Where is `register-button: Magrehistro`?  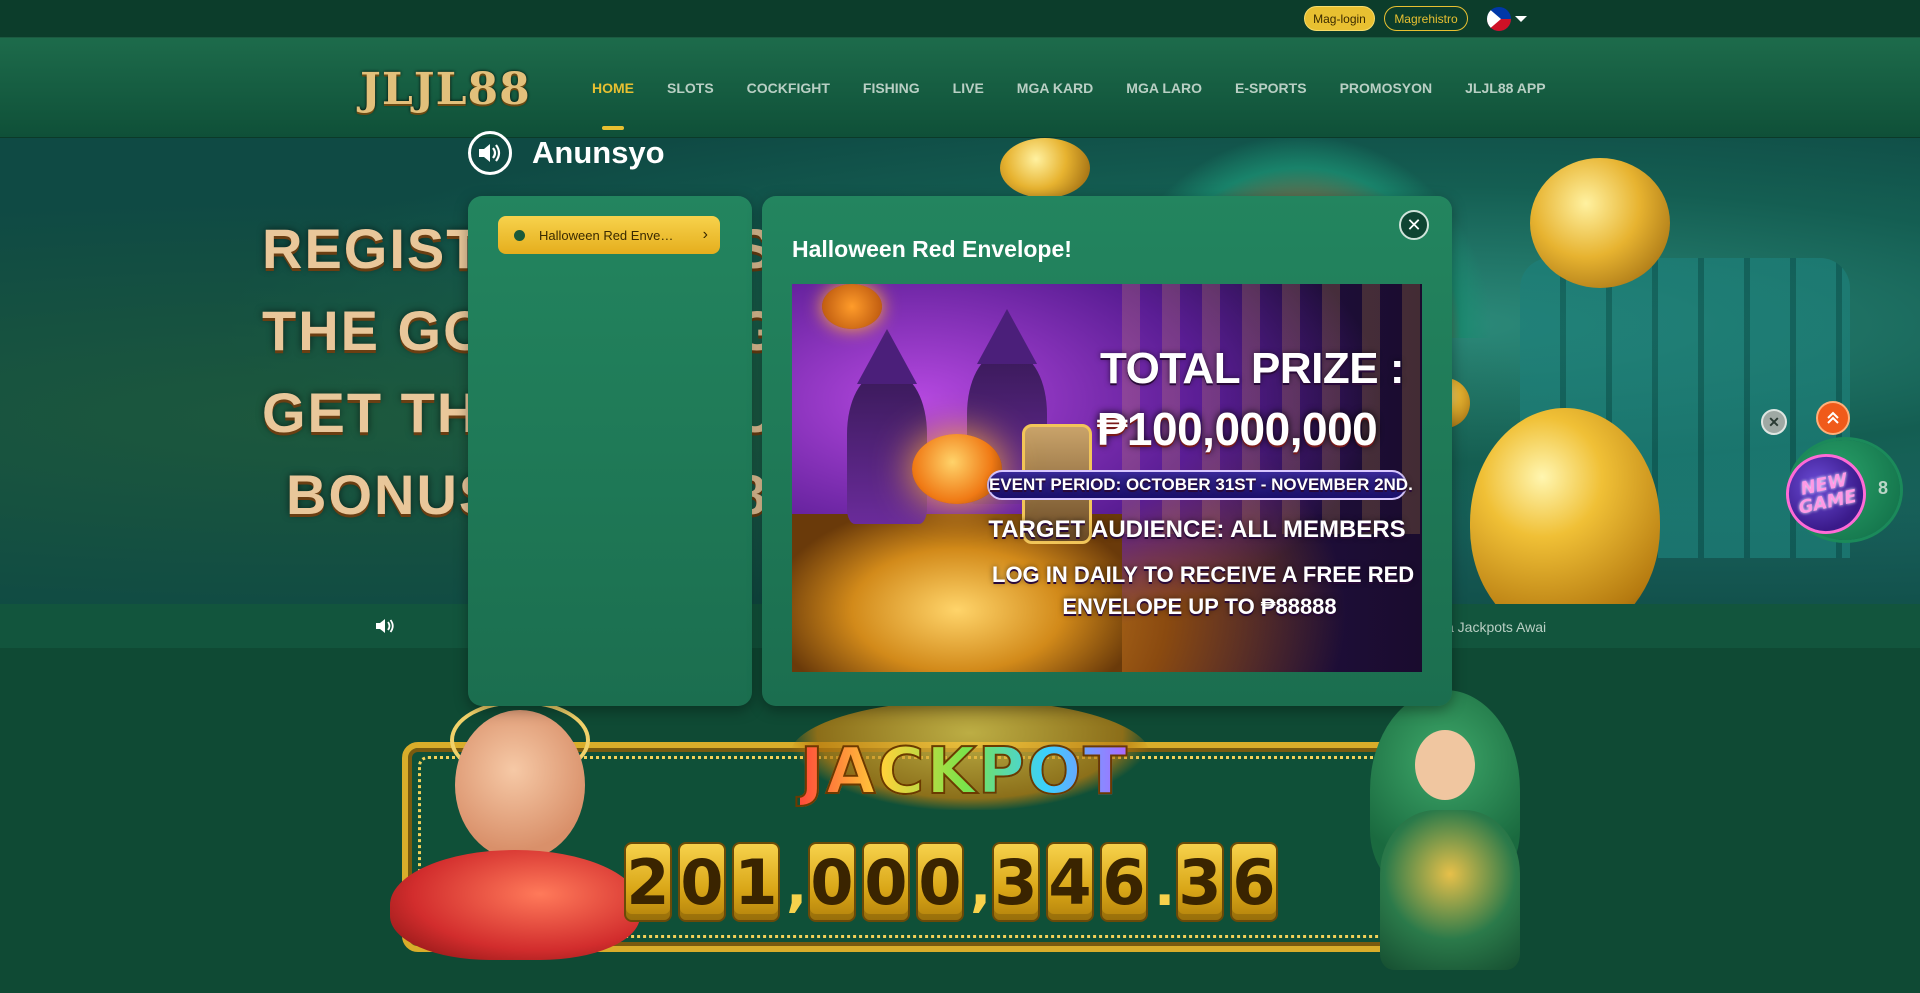 register-button: Magrehistro is located at coordinates (1426, 18).